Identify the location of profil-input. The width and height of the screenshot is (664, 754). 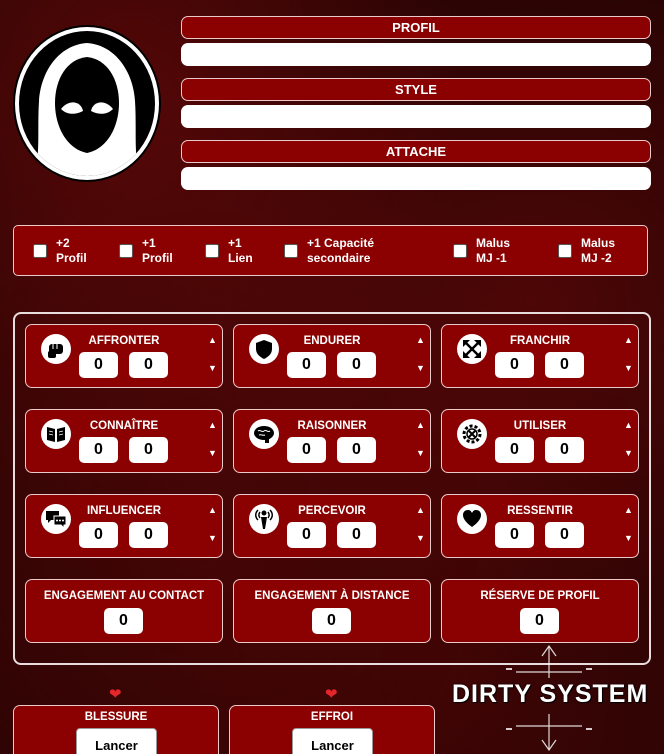
(416, 54).